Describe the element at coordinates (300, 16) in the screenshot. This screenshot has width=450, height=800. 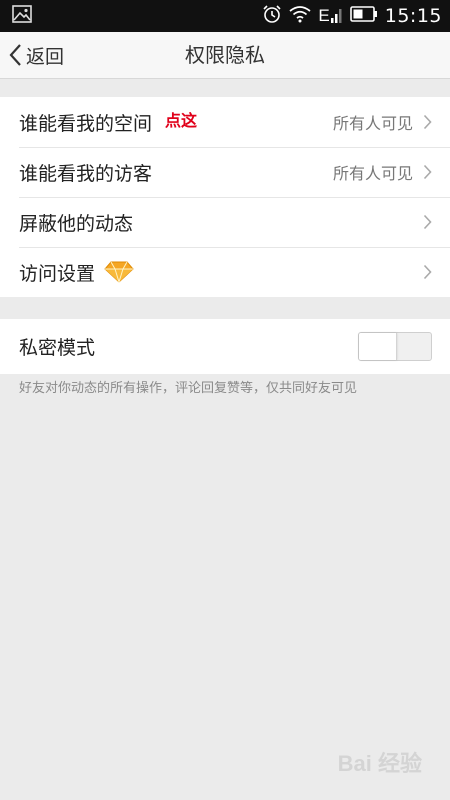
I see `wifi-icon` at that location.